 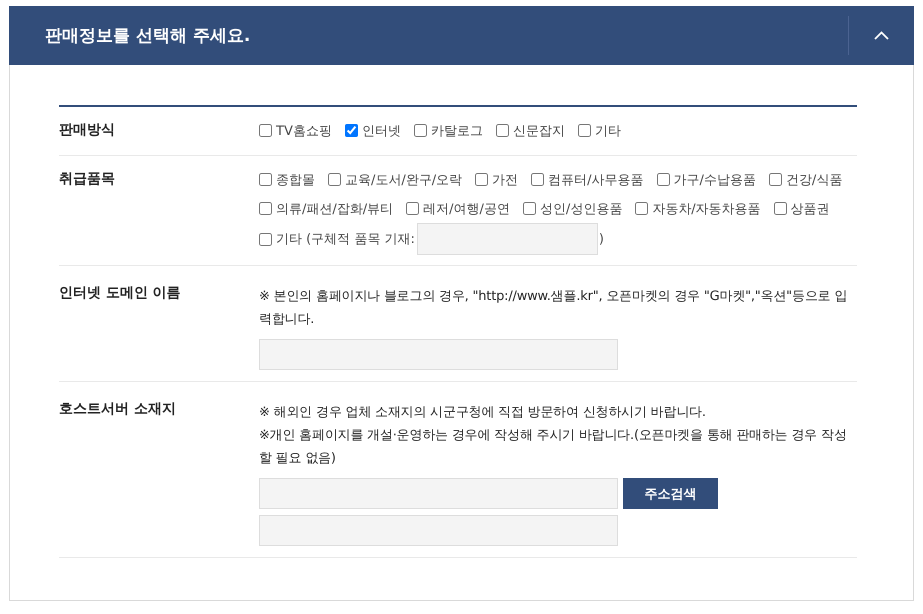 I want to click on checkbox-label: TV홈쇼핑, so click(x=304, y=131).